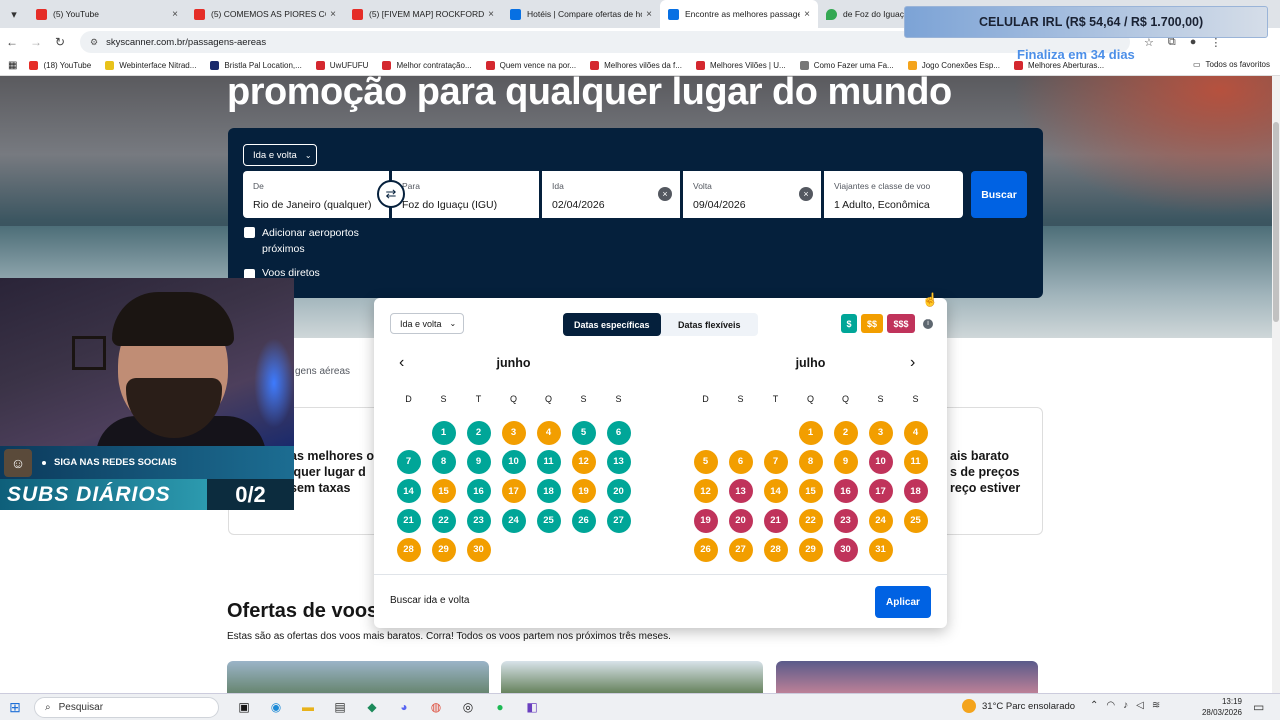  I want to click on calendar-day: 17, so click(880, 491).